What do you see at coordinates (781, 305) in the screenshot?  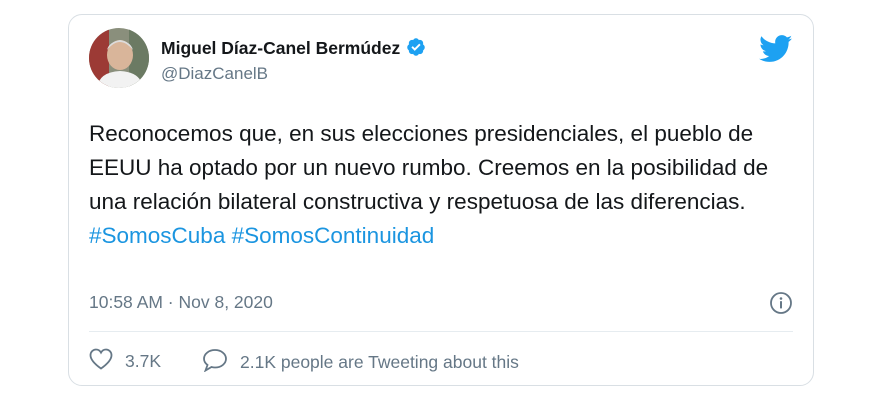 I see `info-icon` at bounding box center [781, 305].